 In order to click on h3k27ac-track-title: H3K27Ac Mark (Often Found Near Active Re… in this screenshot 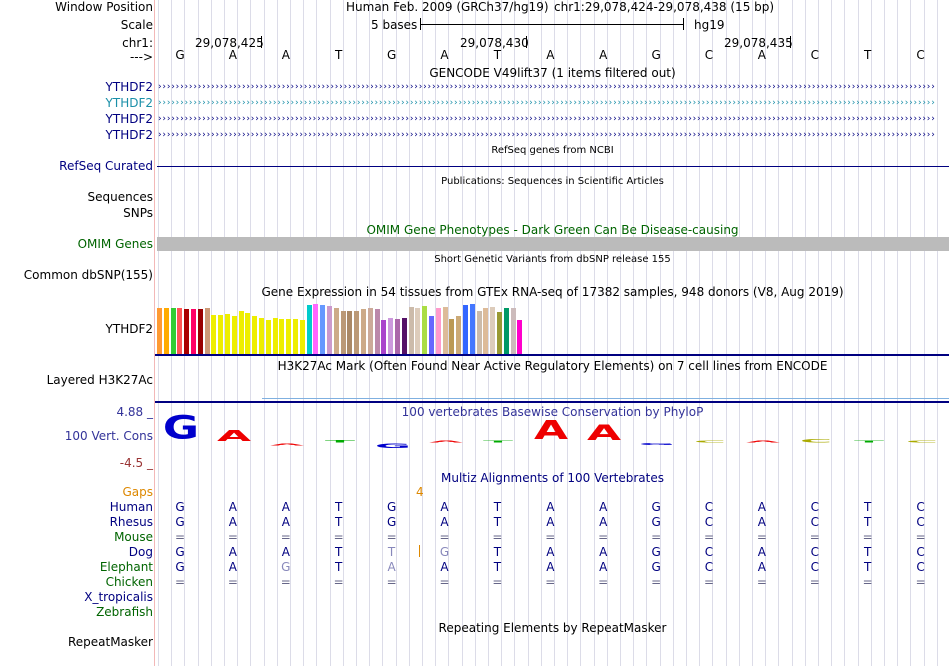, I will do `click(552, 366)`.